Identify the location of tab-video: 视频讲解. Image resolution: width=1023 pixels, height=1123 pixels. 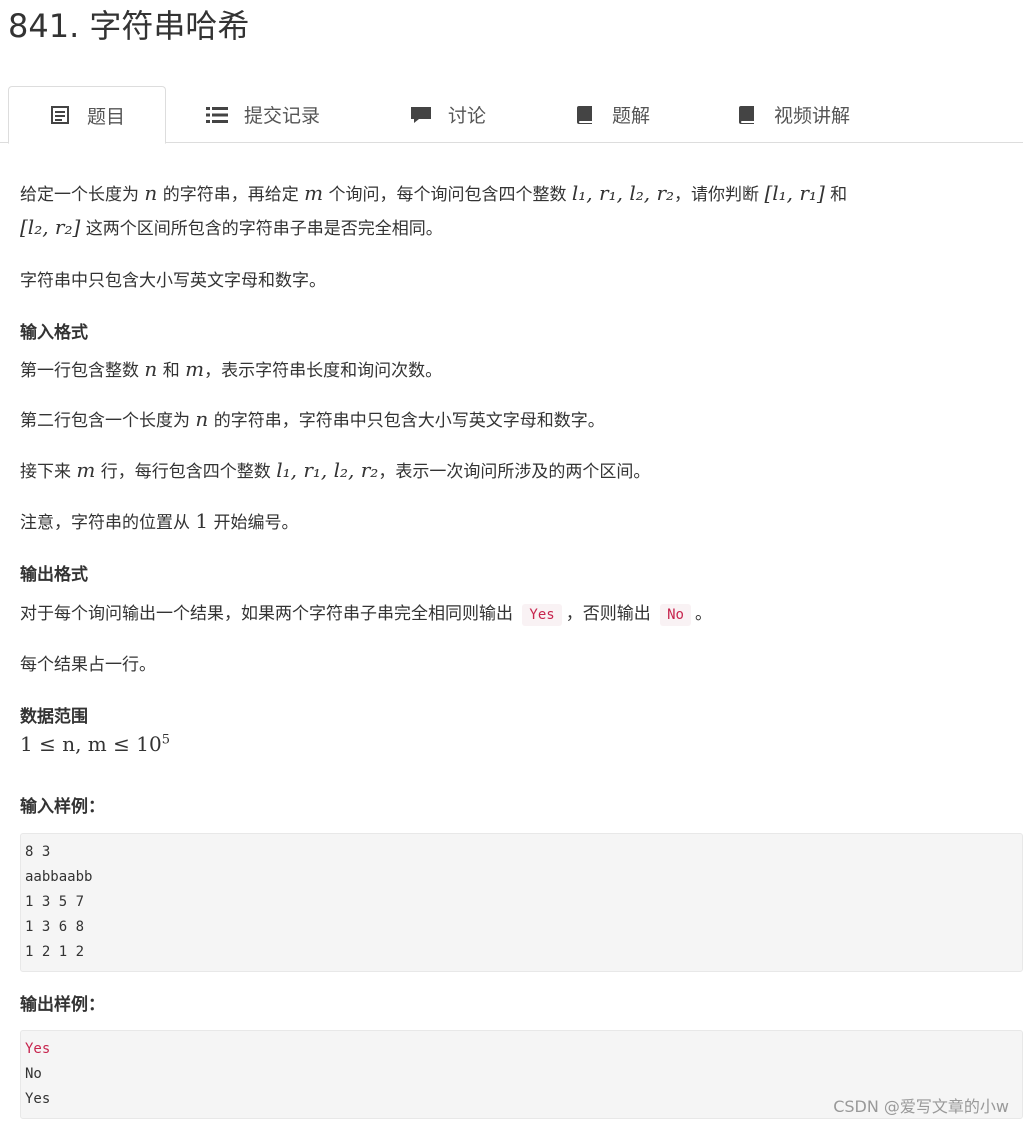
(793, 114).